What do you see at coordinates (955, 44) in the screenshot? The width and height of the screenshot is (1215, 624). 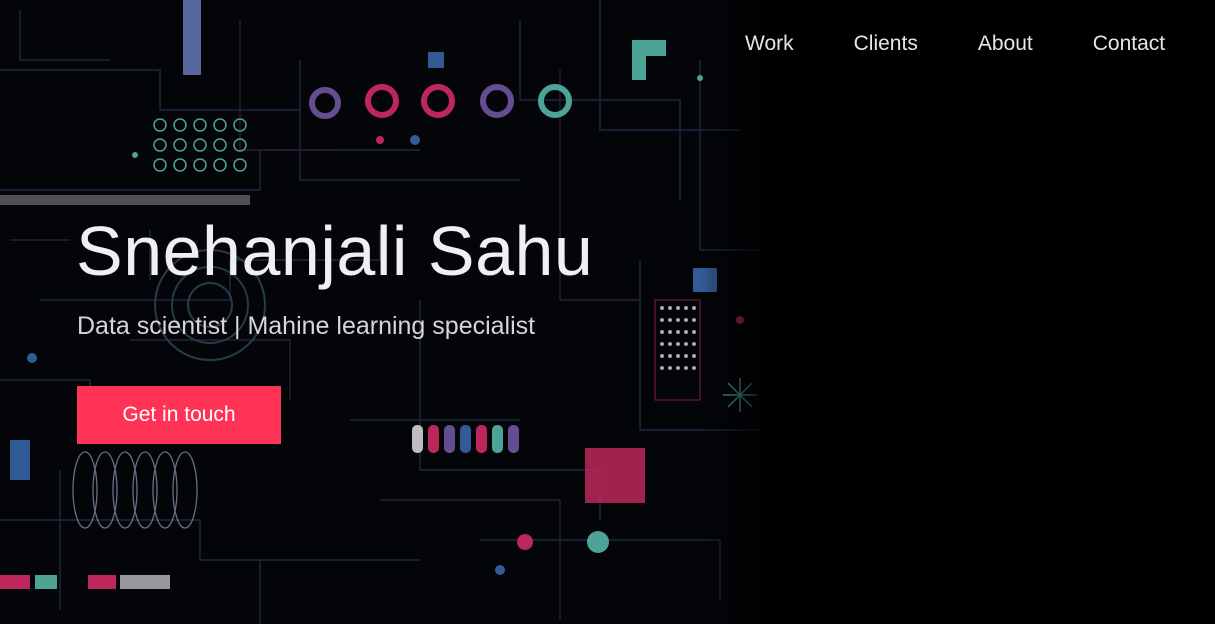 I see `main-nav: Work Clients About Contact` at bounding box center [955, 44].